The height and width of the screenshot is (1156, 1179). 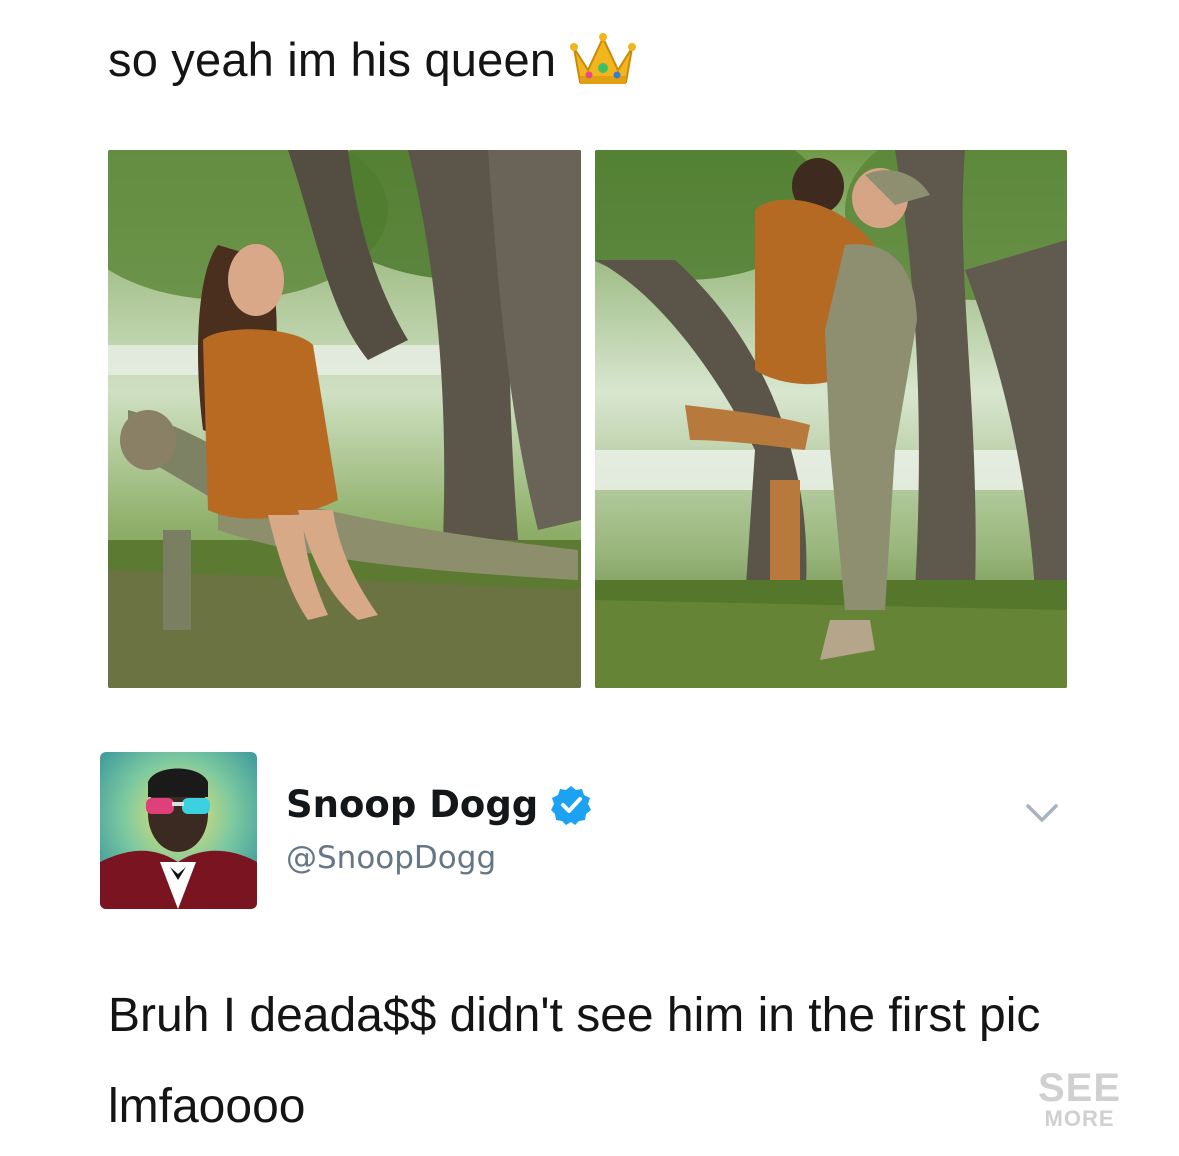 I want to click on verified-badge-icon, so click(x=571, y=805).